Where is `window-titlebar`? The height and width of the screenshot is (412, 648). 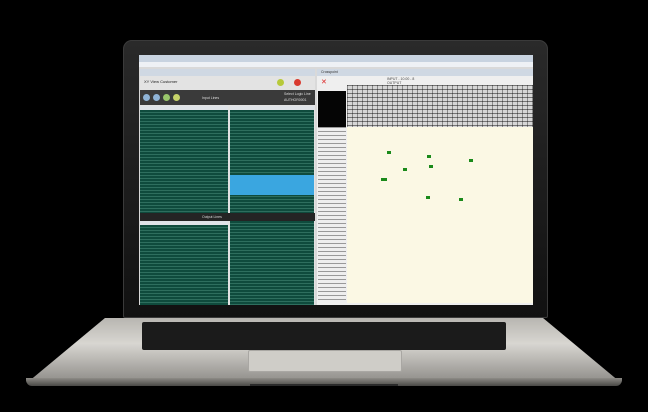 window-titlebar is located at coordinates (336, 58).